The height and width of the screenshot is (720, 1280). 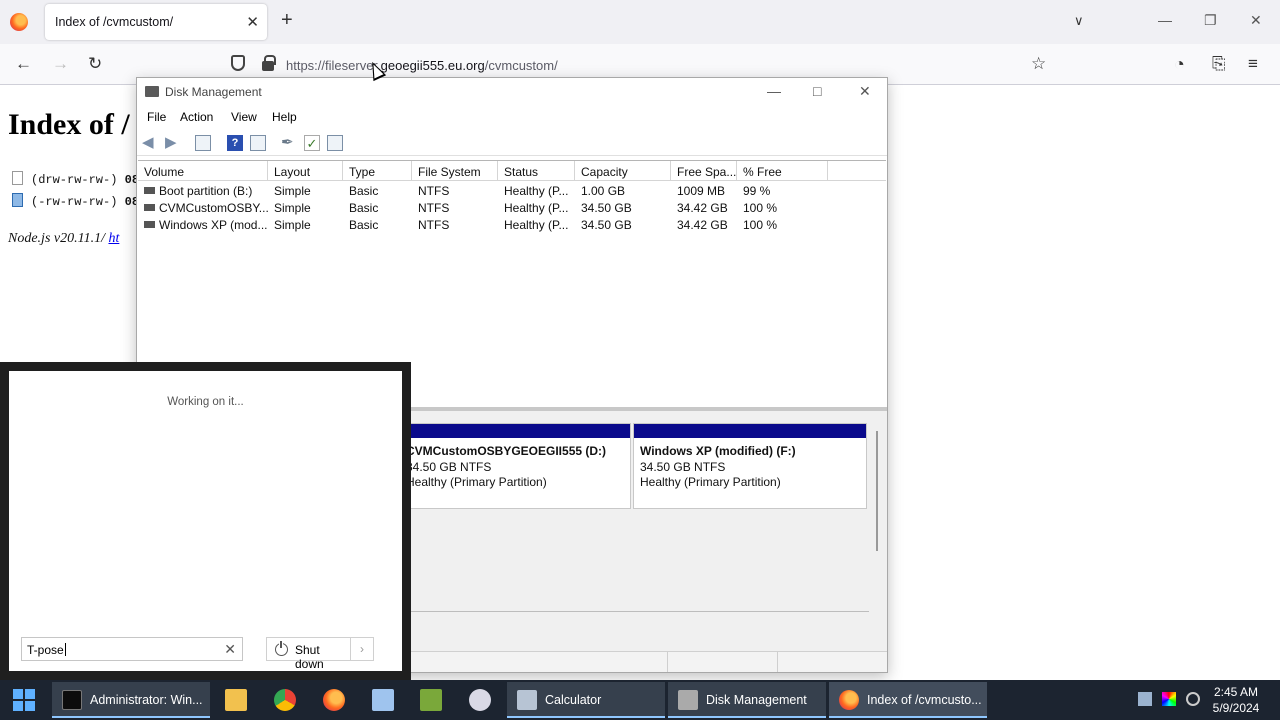 I want to click on start-menu: Working on it... T-pose ✕ Shut down ›, so click(x=205, y=521).